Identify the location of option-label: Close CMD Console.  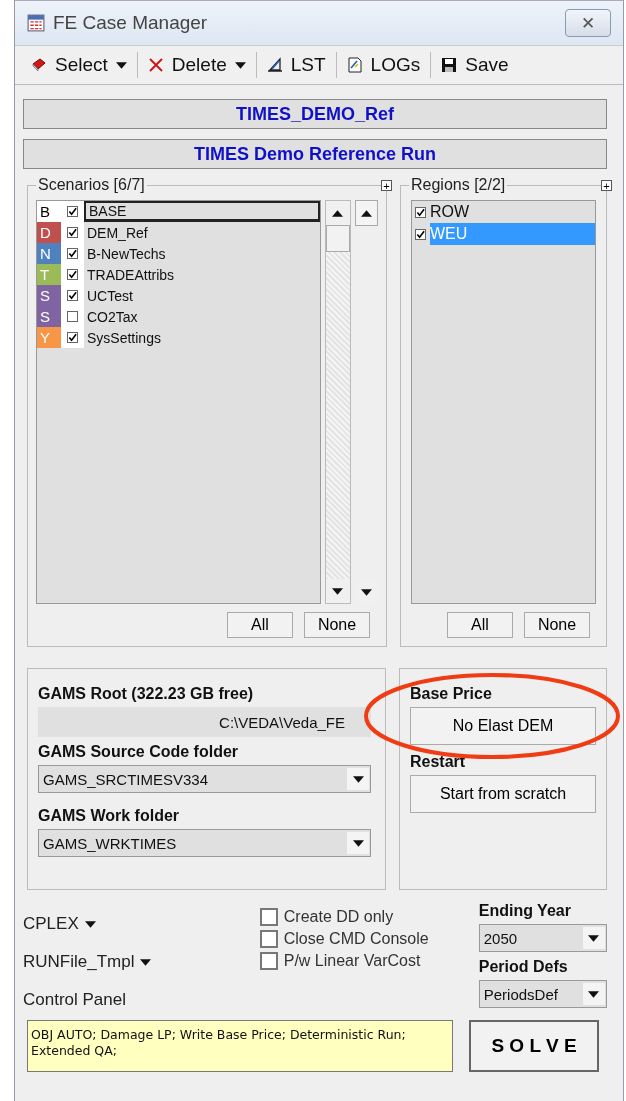
(356, 939).